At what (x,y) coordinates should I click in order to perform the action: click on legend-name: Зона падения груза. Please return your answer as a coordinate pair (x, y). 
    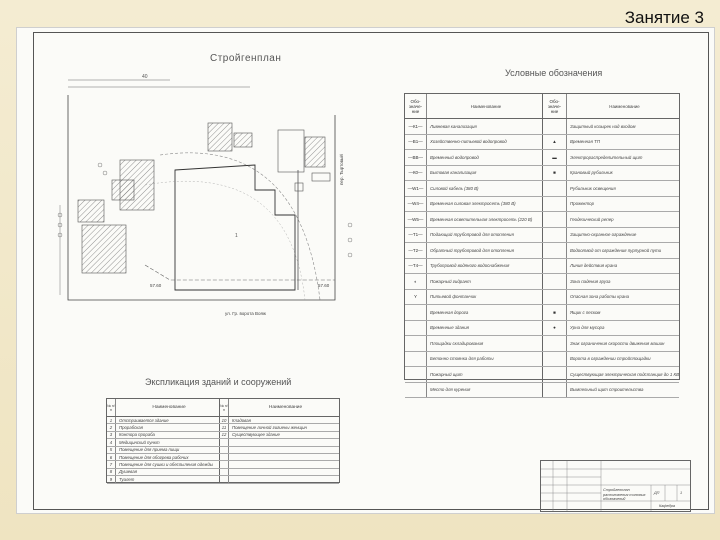
    Looking at the image, I should click on (590, 281).